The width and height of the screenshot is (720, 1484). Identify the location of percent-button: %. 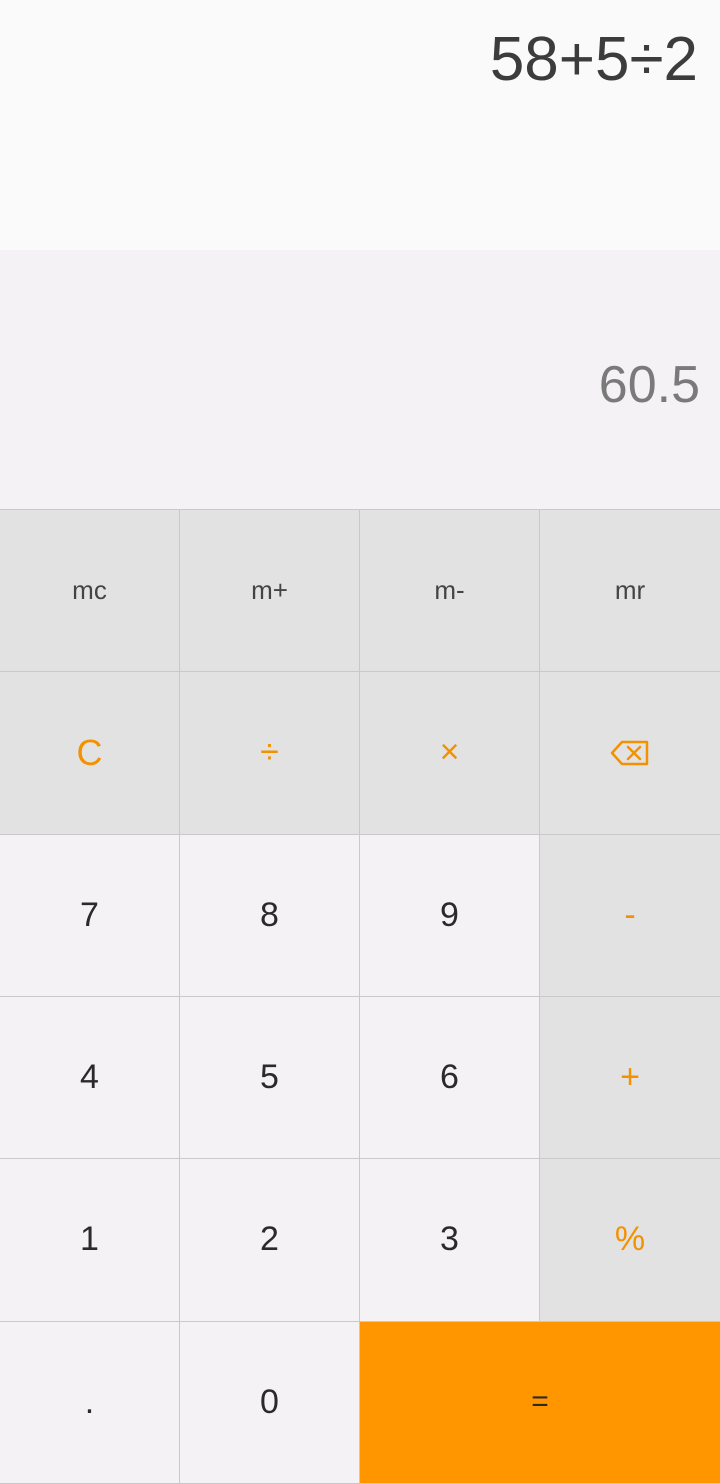
(630, 1240).